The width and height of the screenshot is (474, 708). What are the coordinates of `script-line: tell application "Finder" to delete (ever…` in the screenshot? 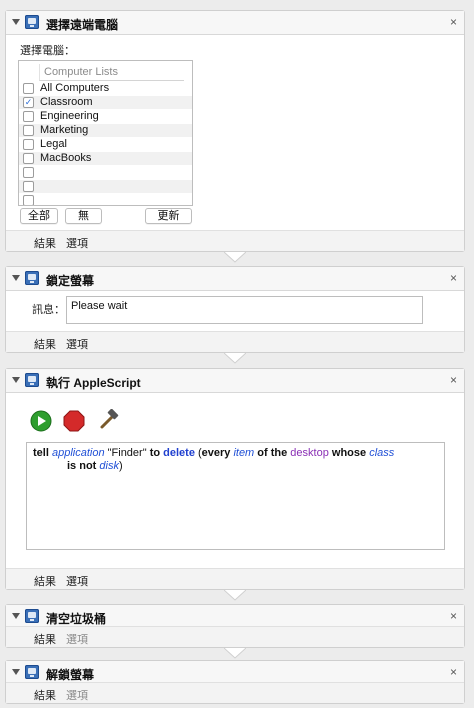 It's located at (235, 453).